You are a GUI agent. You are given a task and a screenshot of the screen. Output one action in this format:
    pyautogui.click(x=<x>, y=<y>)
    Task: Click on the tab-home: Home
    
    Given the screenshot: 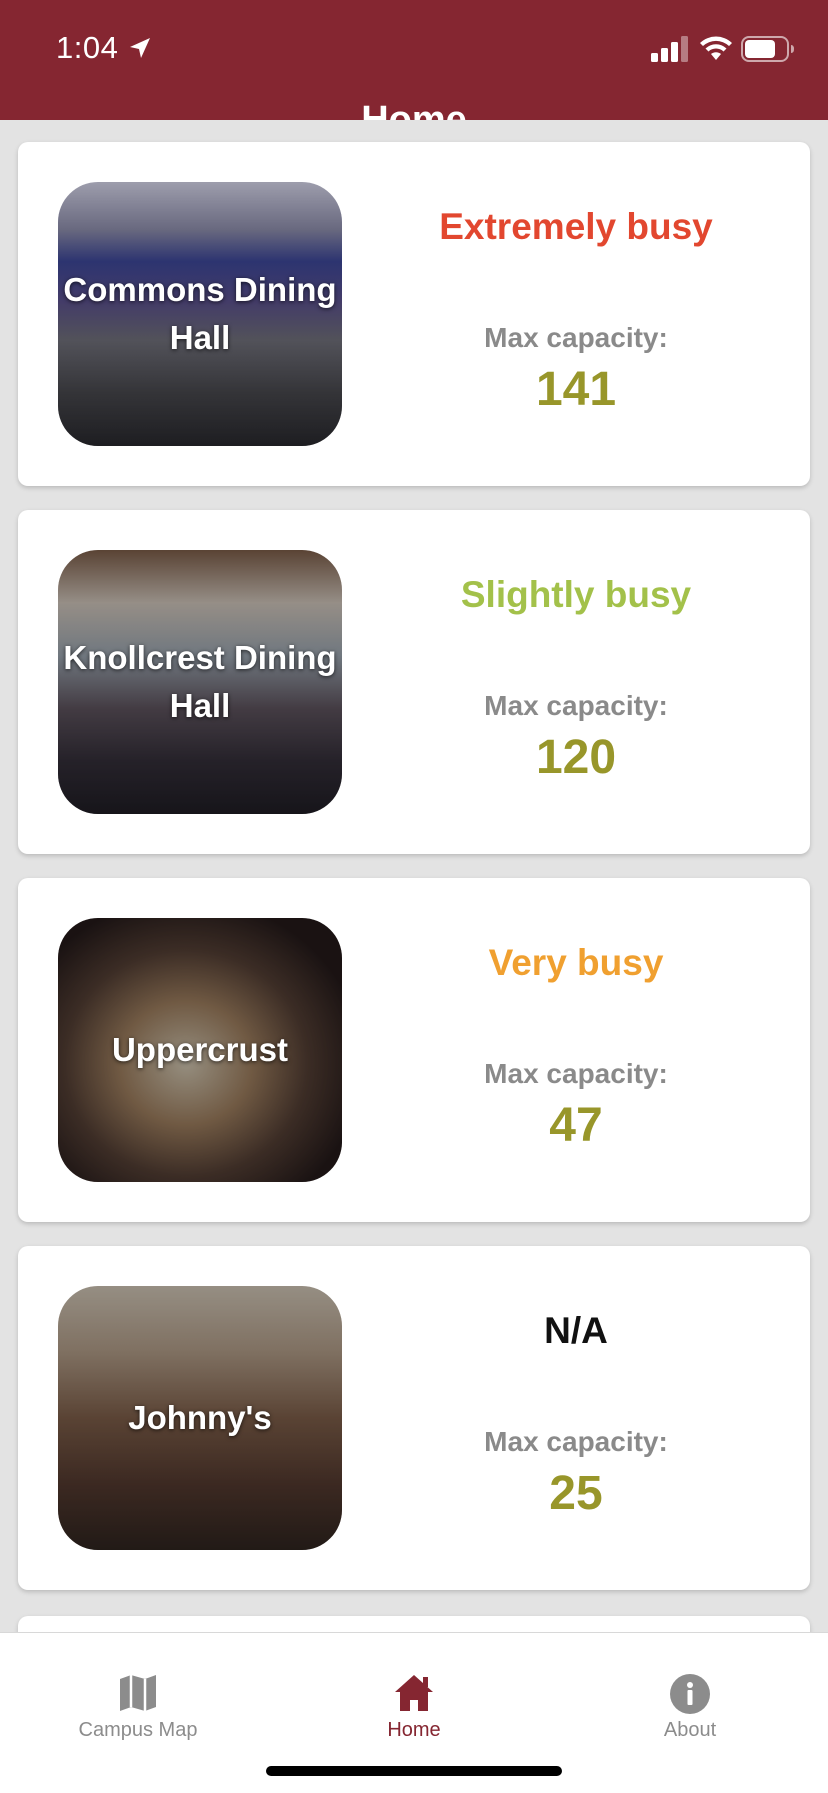 What is the action you would take?
    pyautogui.click(x=414, y=1698)
    